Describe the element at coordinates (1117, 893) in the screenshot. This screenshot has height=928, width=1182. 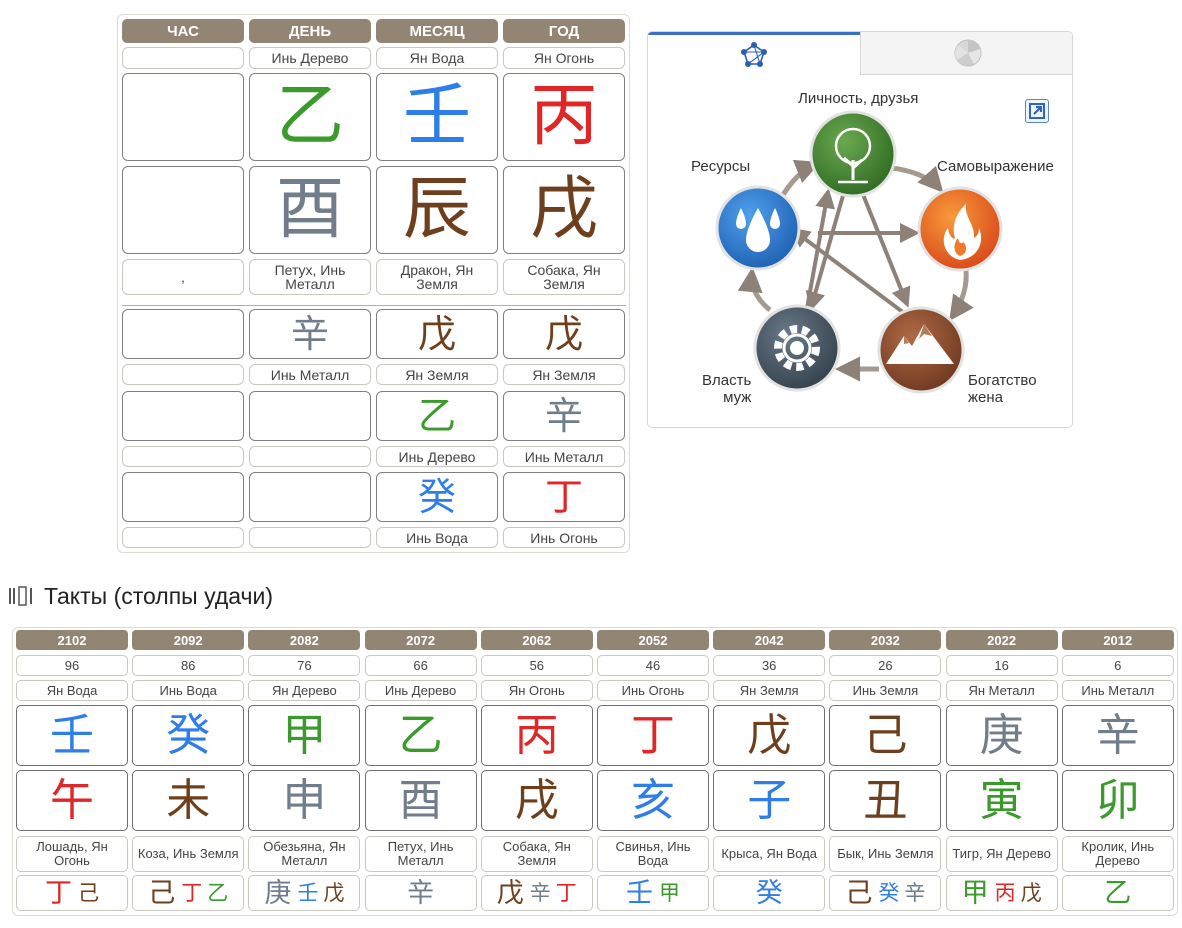
I see `luck-hidden-stems: 乙` at that location.